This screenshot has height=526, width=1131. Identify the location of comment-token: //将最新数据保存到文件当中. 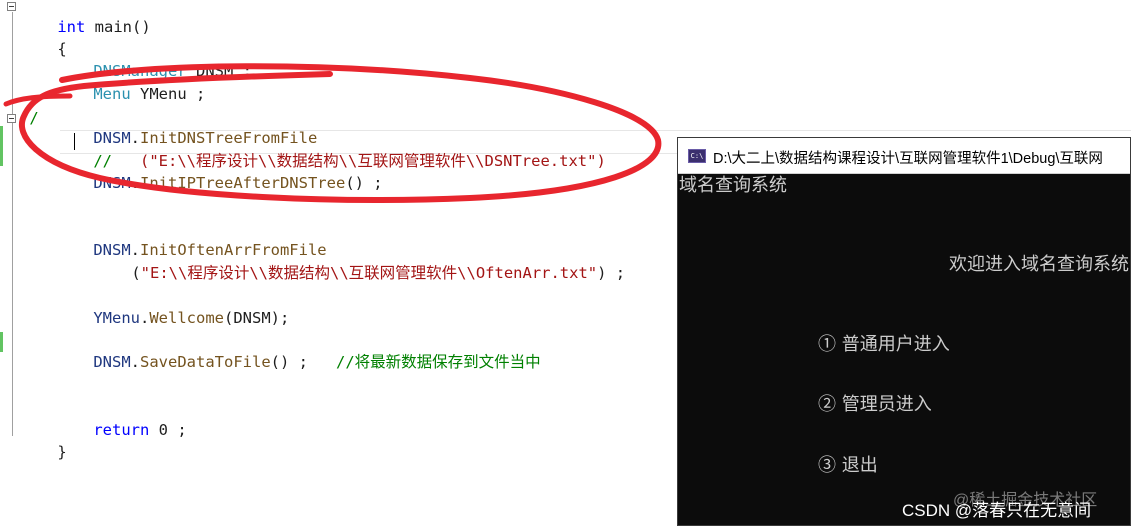
(438, 362).